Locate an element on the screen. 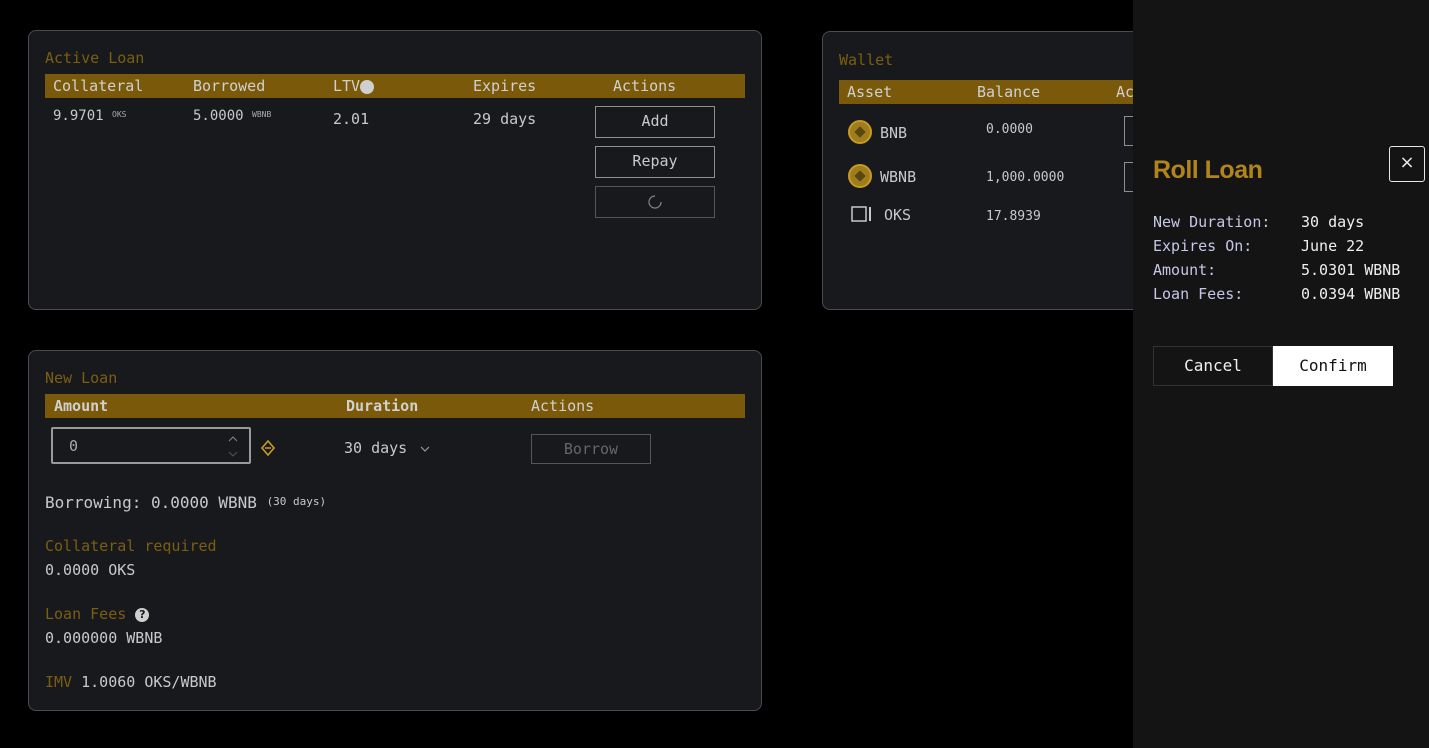 The height and width of the screenshot is (748, 1429). header-balance: Balance is located at coordinates (1009, 92).